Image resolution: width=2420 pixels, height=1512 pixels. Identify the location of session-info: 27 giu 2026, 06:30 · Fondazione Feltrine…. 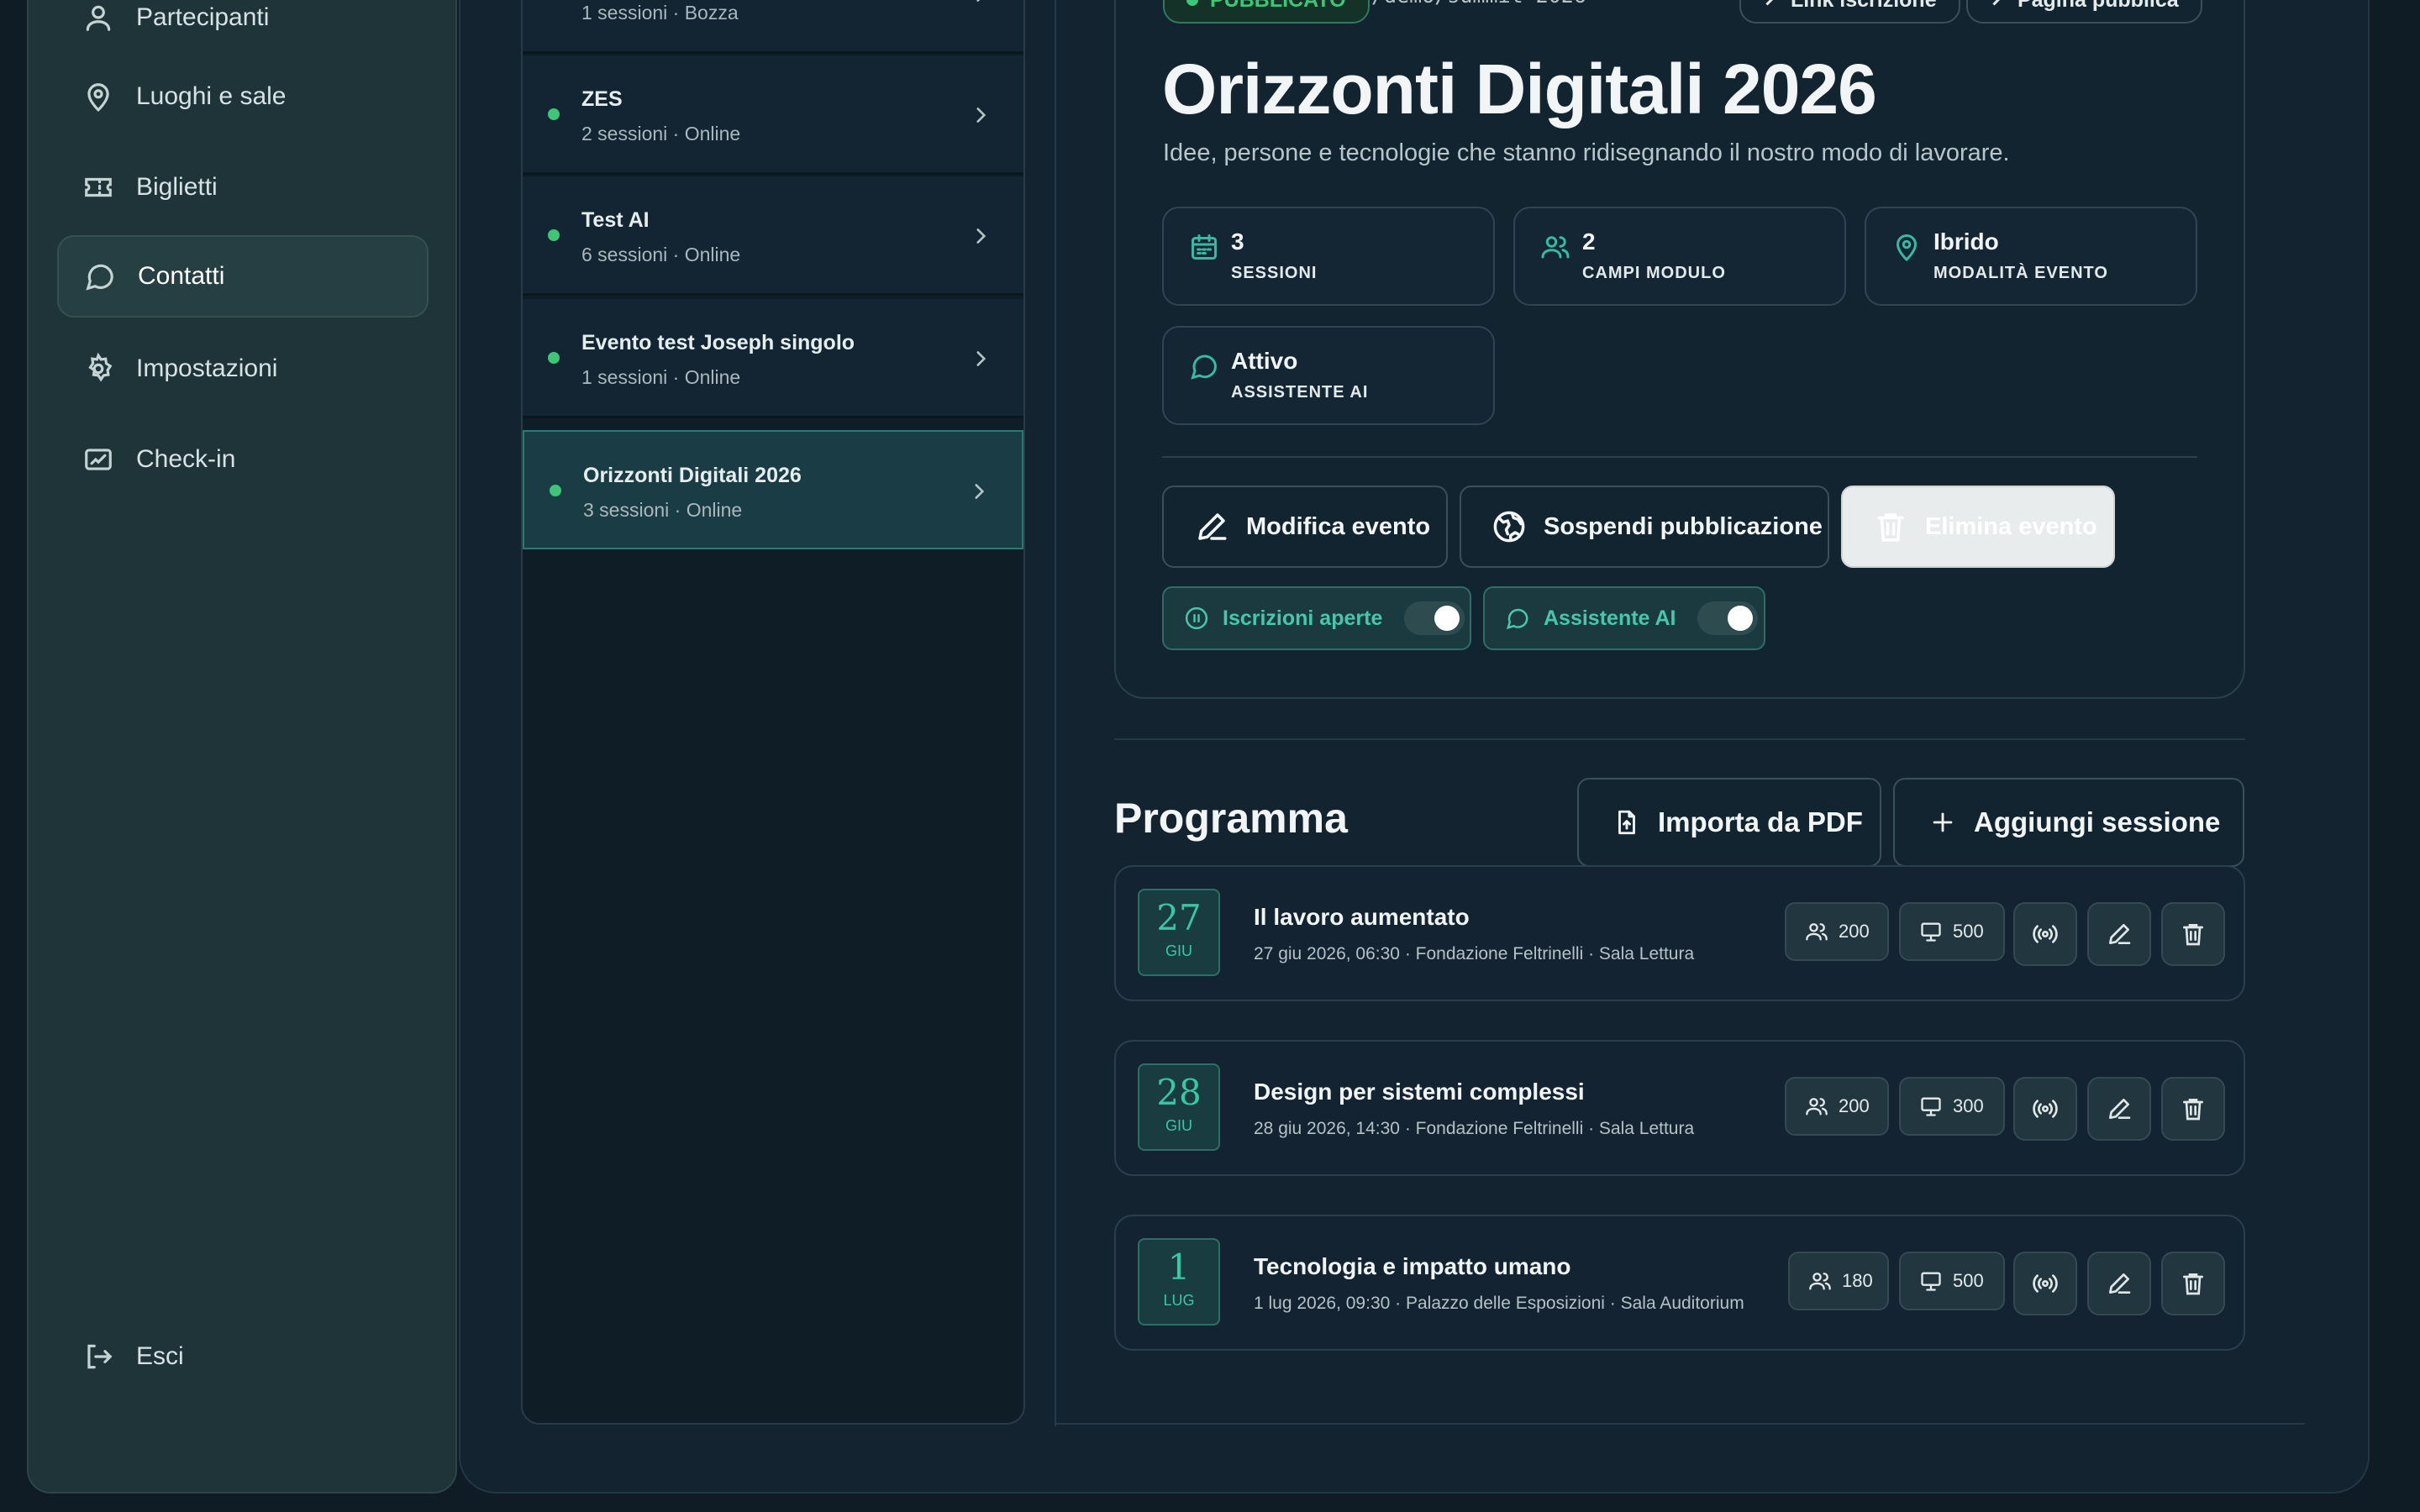
(1474, 953).